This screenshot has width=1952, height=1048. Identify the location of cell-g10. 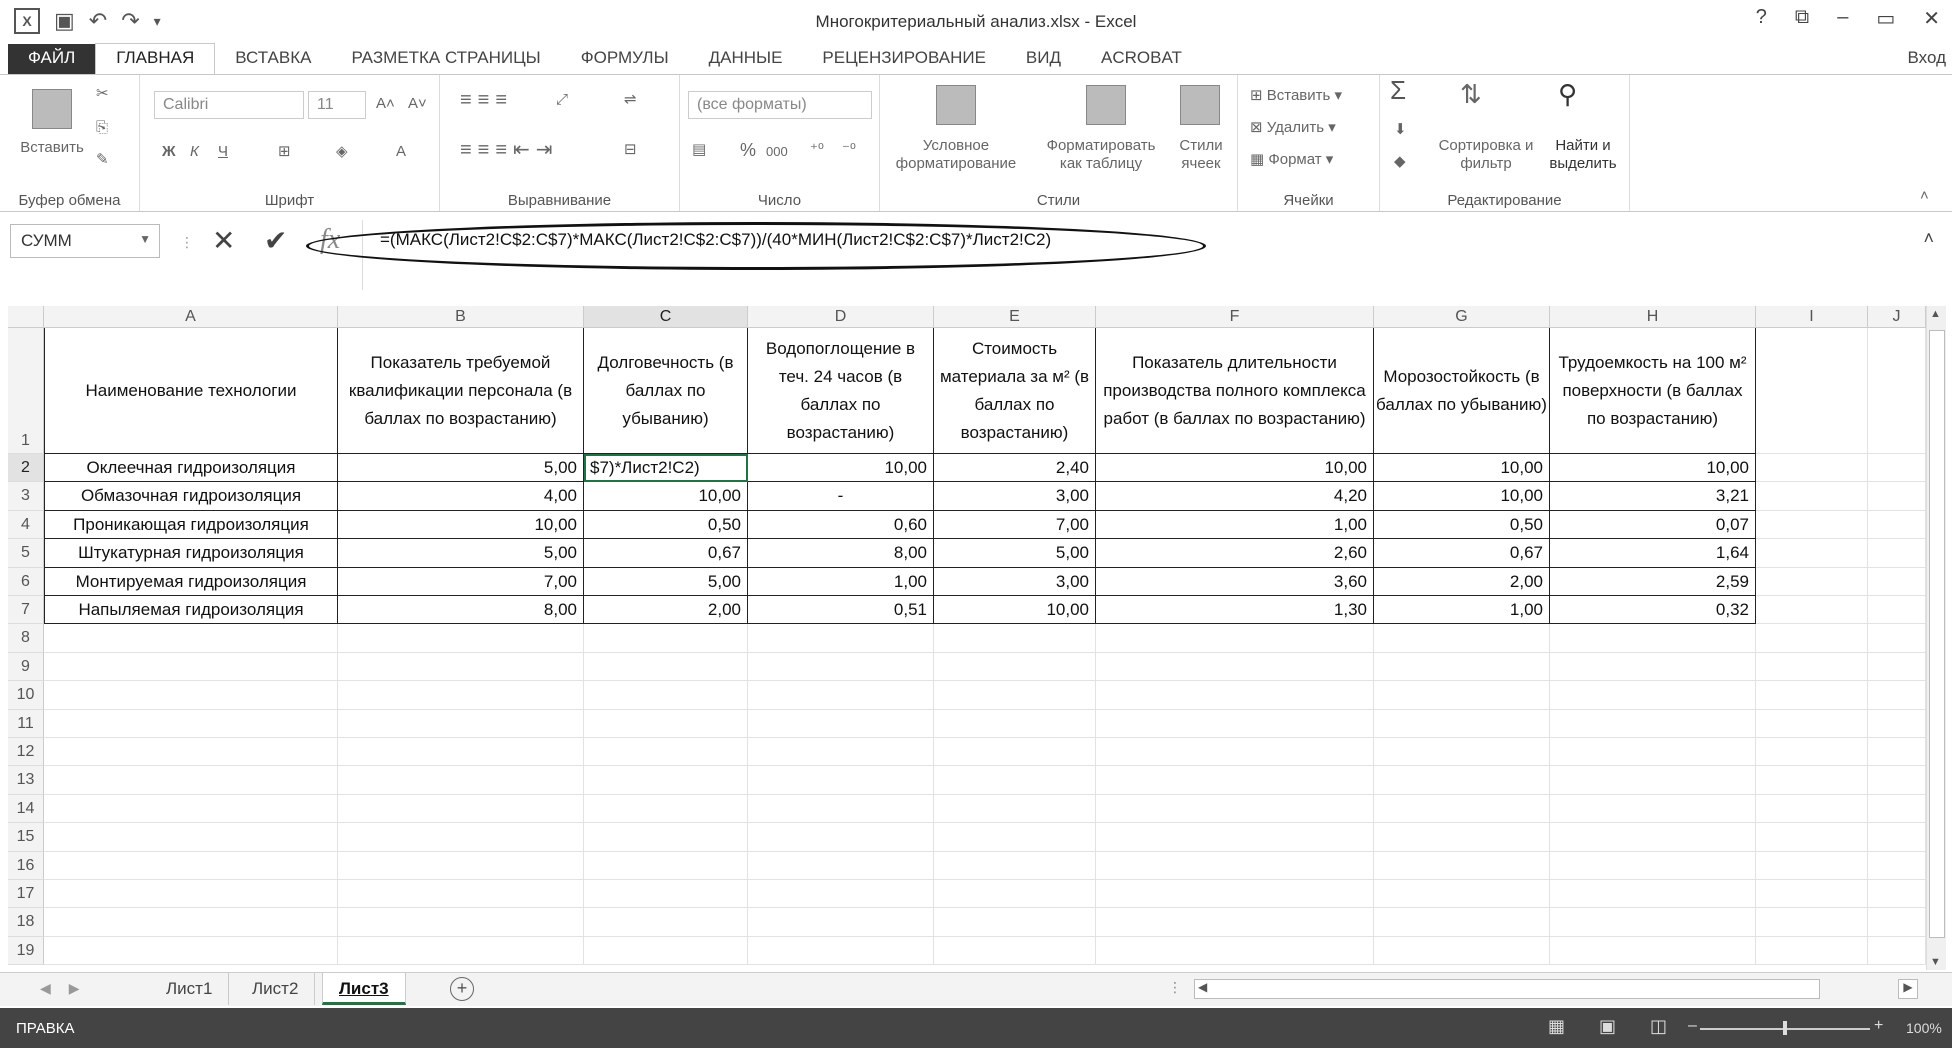
(1462, 695).